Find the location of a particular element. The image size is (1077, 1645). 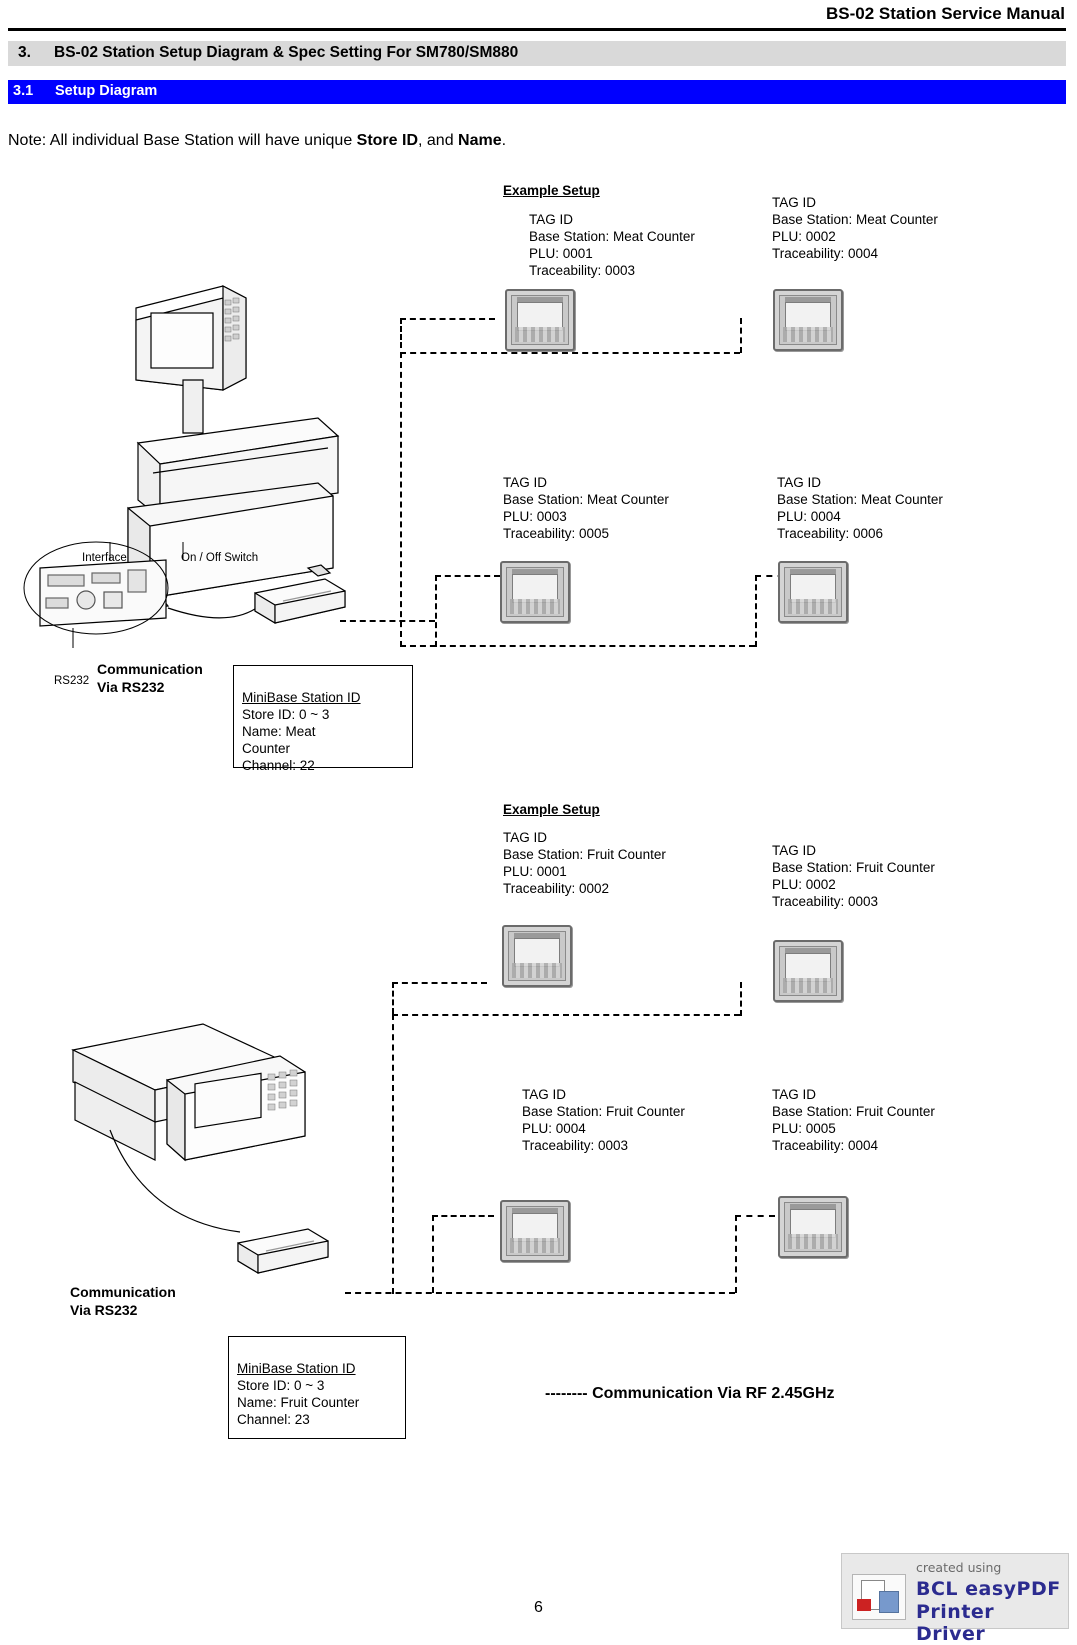

subsection-heading-3-1: 3.1 Setup Diagram is located at coordinates (537, 92).